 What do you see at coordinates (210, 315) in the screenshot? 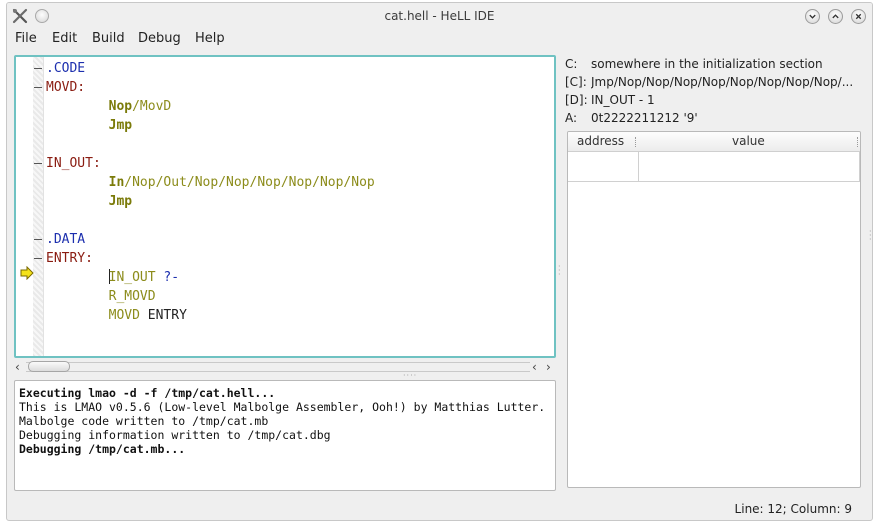
I see `code-line: MOVD ENTRY` at bounding box center [210, 315].